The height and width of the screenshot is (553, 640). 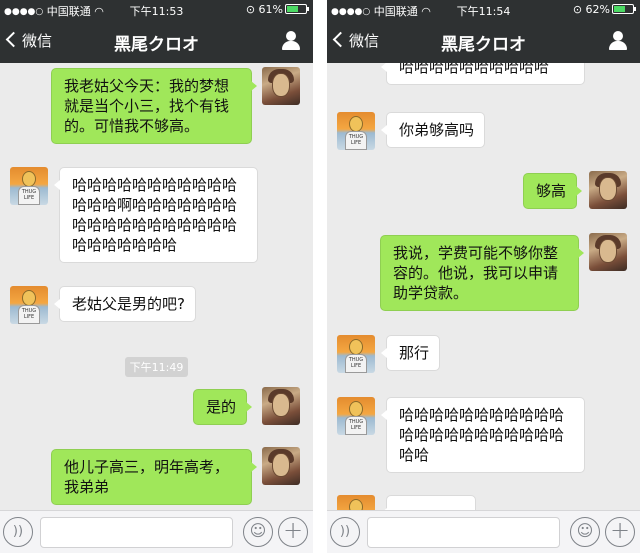 What do you see at coordinates (428, 502) in the screenshot?
I see `message-bubble-friend` at bounding box center [428, 502].